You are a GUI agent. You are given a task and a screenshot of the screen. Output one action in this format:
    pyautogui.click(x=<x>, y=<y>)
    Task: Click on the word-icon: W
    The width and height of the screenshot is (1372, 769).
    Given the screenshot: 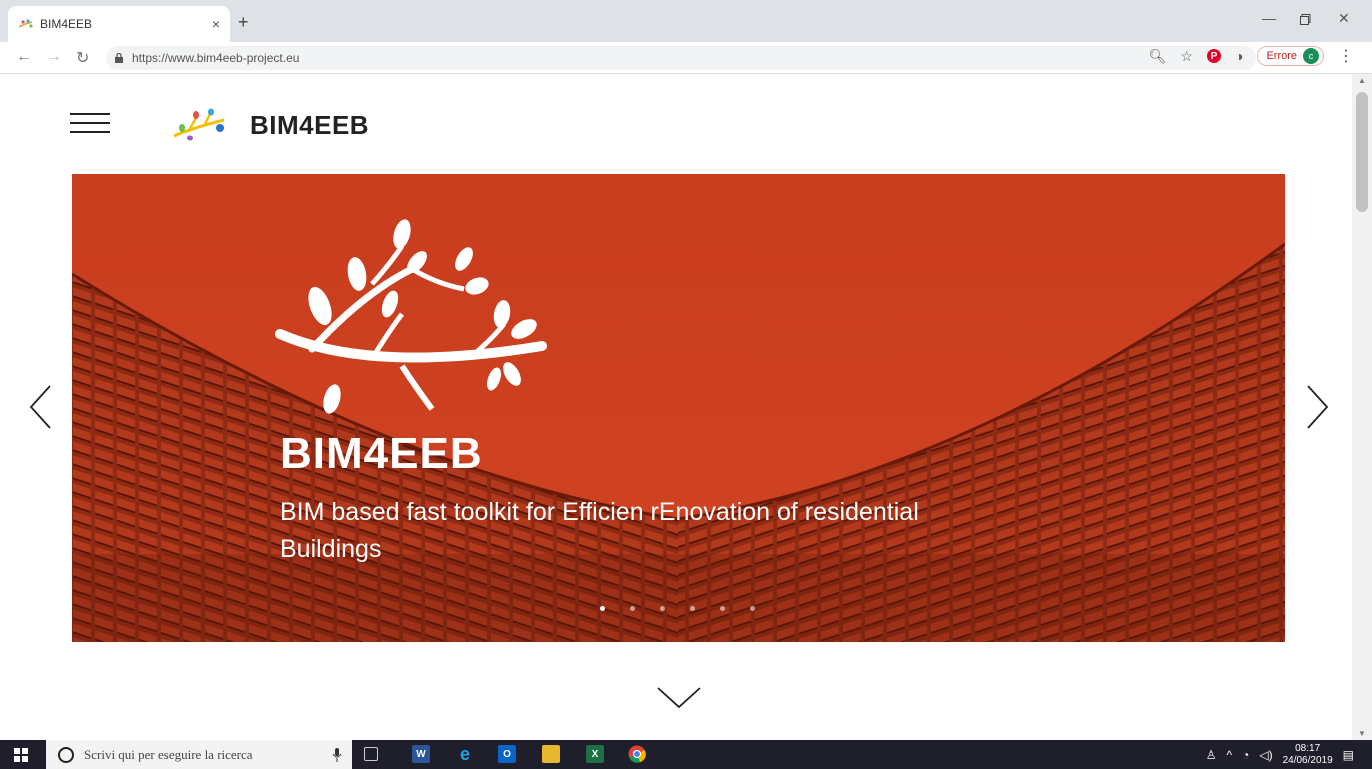 What is the action you would take?
    pyautogui.click(x=421, y=754)
    